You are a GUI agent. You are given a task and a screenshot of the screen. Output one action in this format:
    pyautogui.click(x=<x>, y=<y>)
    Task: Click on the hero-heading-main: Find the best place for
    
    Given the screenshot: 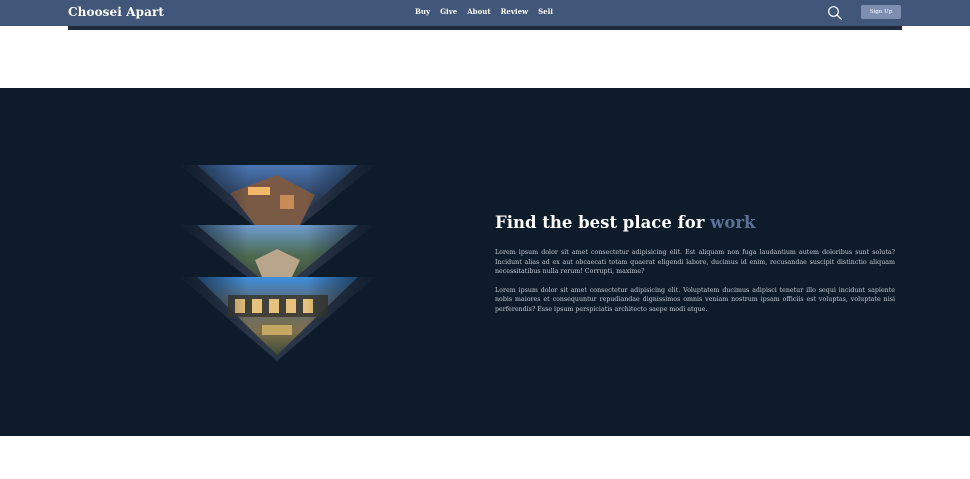 What is the action you would take?
    pyautogui.click(x=603, y=222)
    